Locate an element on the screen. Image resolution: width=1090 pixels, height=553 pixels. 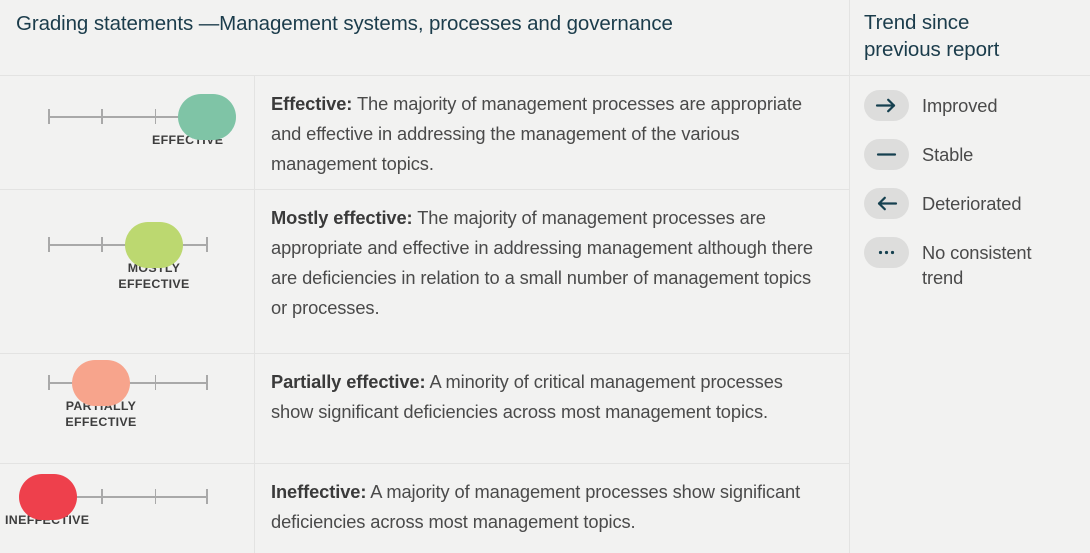
statement-lead: Mostly effective: is located at coordinates (342, 217).